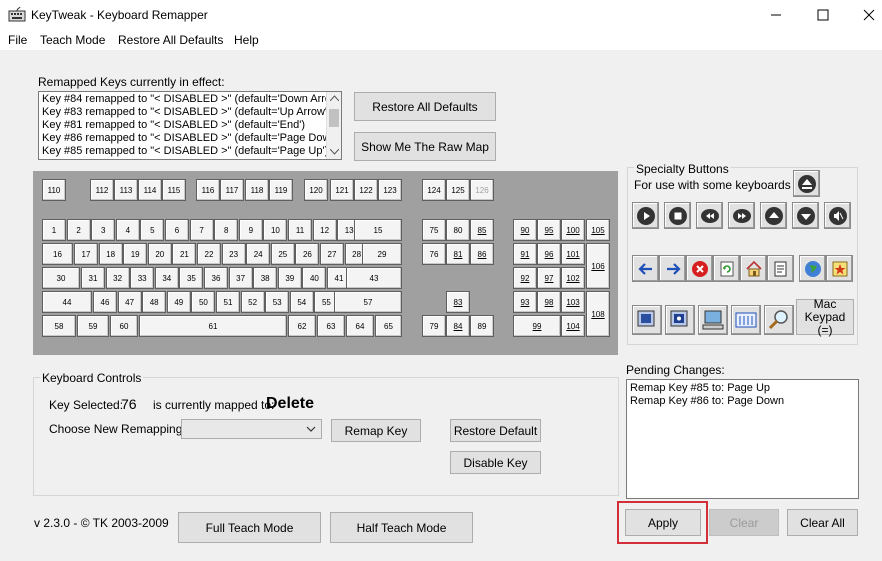 The height and width of the screenshot is (561, 882). What do you see at coordinates (742, 401) in the screenshot?
I see `list-item: Remap Key #86 to: Page Down` at bounding box center [742, 401].